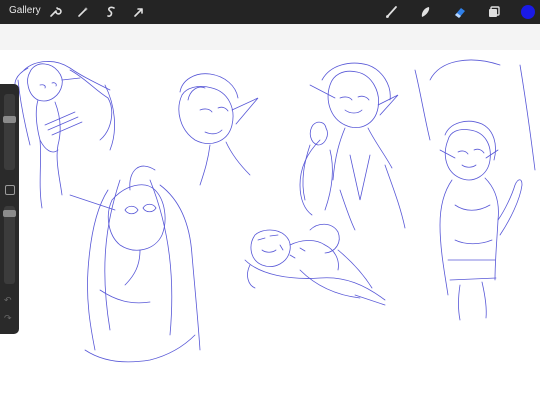  I want to click on transform-arrow-icon, so click(139, 12).